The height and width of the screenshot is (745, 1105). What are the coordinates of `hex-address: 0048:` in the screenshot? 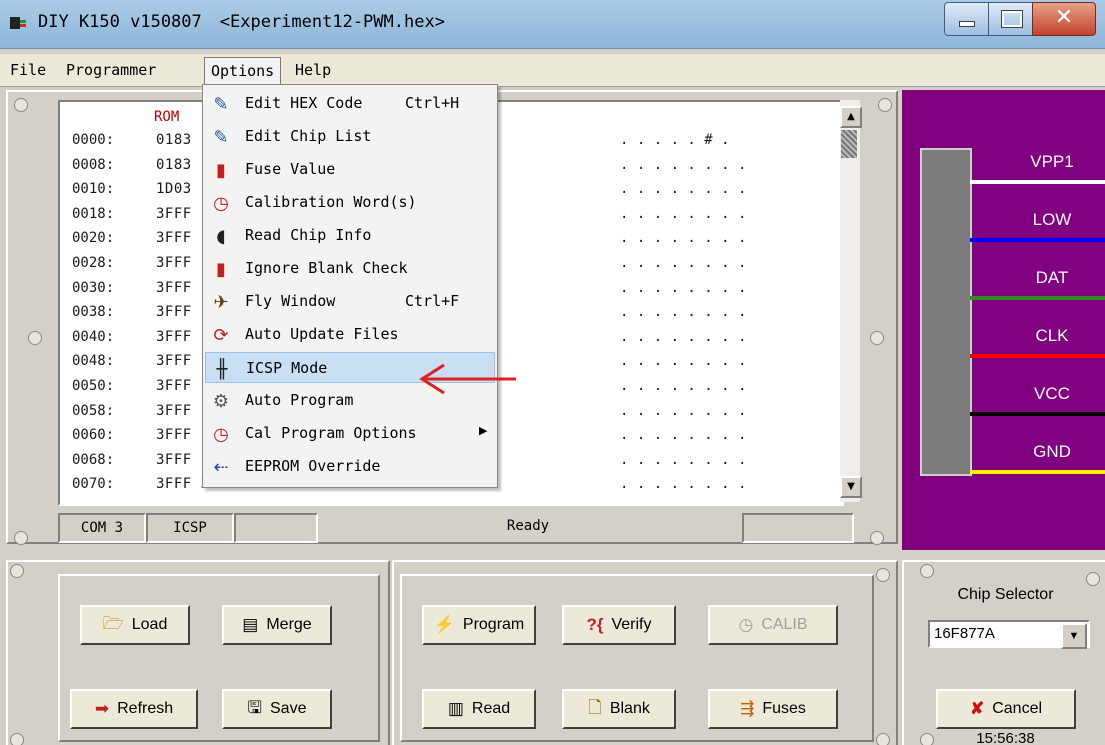 It's located at (93, 361).